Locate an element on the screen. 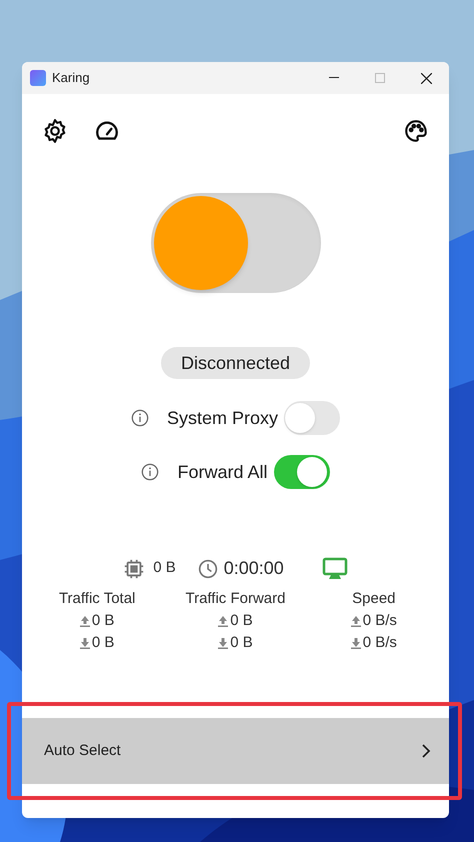 The width and height of the screenshot is (474, 842). chip-icon is located at coordinates (134, 569).